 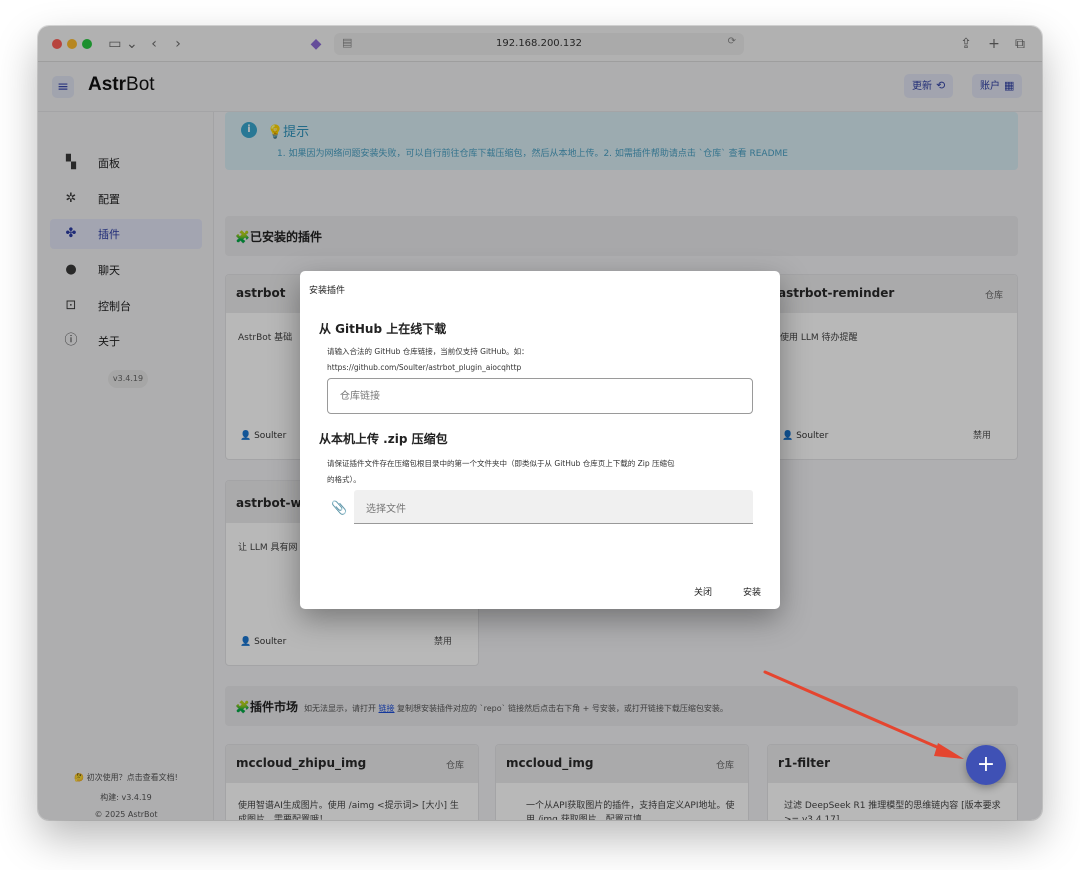 What do you see at coordinates (383, 439) in the screenshot?
I see `zip-heading: 从本机上传 .zip 压缩包` at bounding box center [383, 439].